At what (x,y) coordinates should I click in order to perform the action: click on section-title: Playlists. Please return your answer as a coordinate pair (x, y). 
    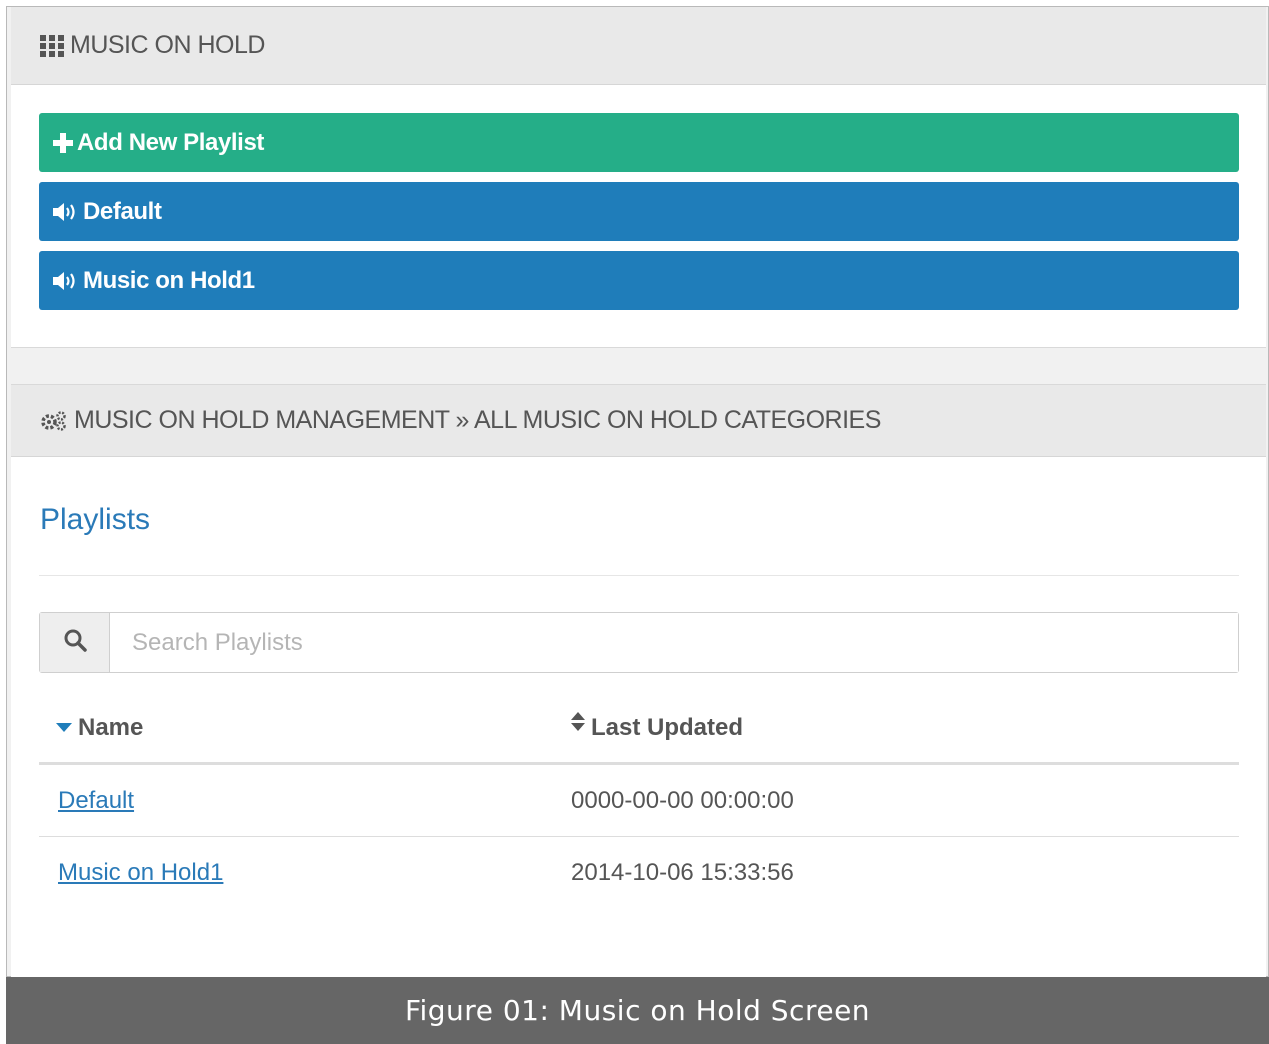
    Looking at the image, I should click on (95, 519).